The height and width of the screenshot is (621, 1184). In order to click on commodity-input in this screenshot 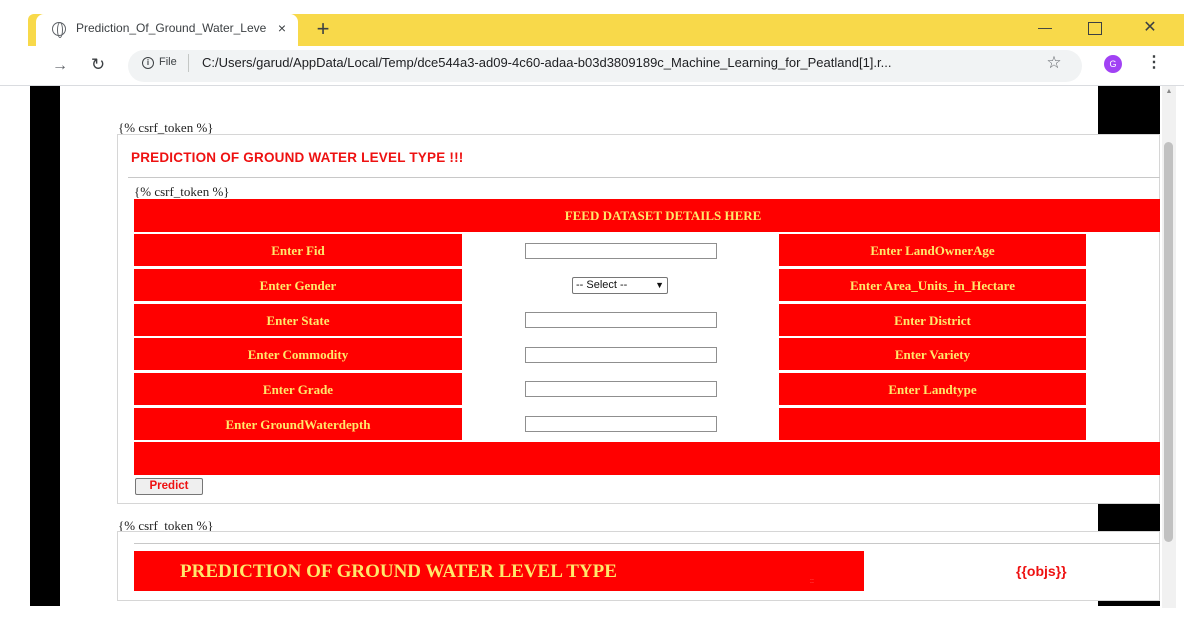, I will do `click(621, 355)`.